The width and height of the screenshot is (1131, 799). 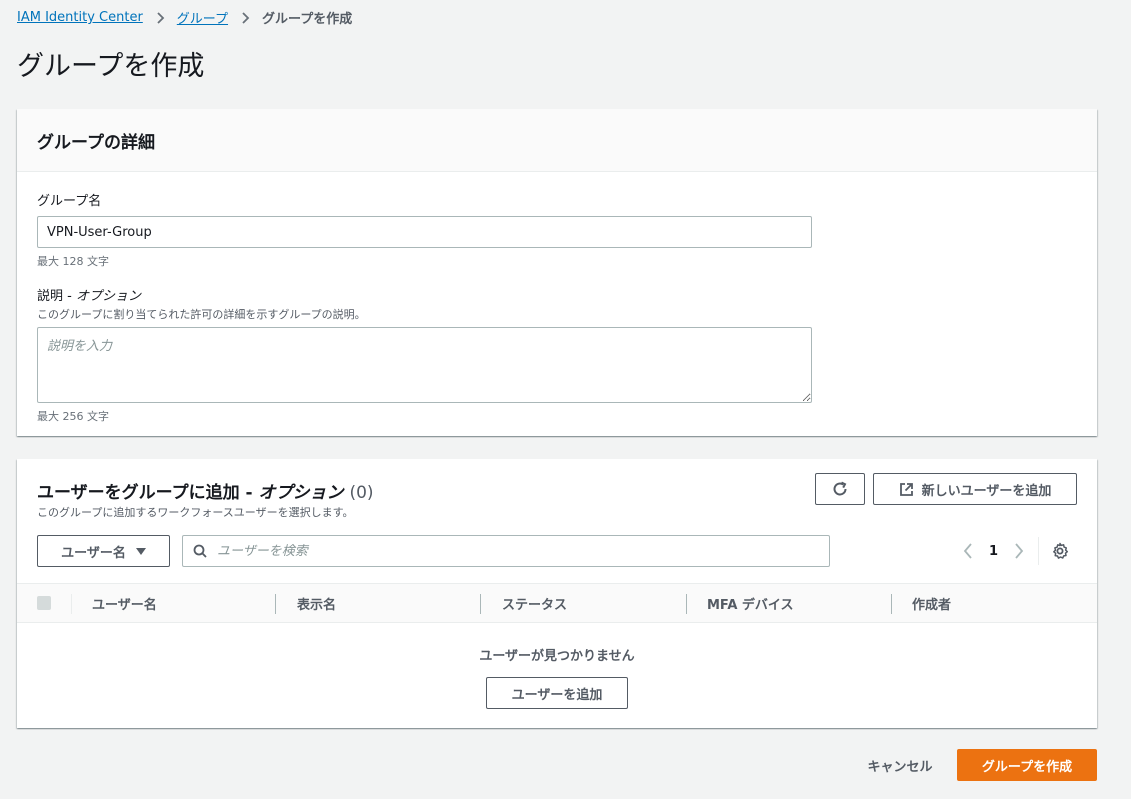 I want to click on add-new-user-label: 新しいユーザーを追加, so click(x=986, y=491).